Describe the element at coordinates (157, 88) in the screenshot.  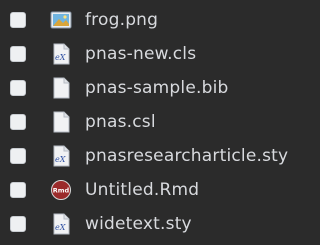
I see `file-name: pnas-sample.bib` at that location.